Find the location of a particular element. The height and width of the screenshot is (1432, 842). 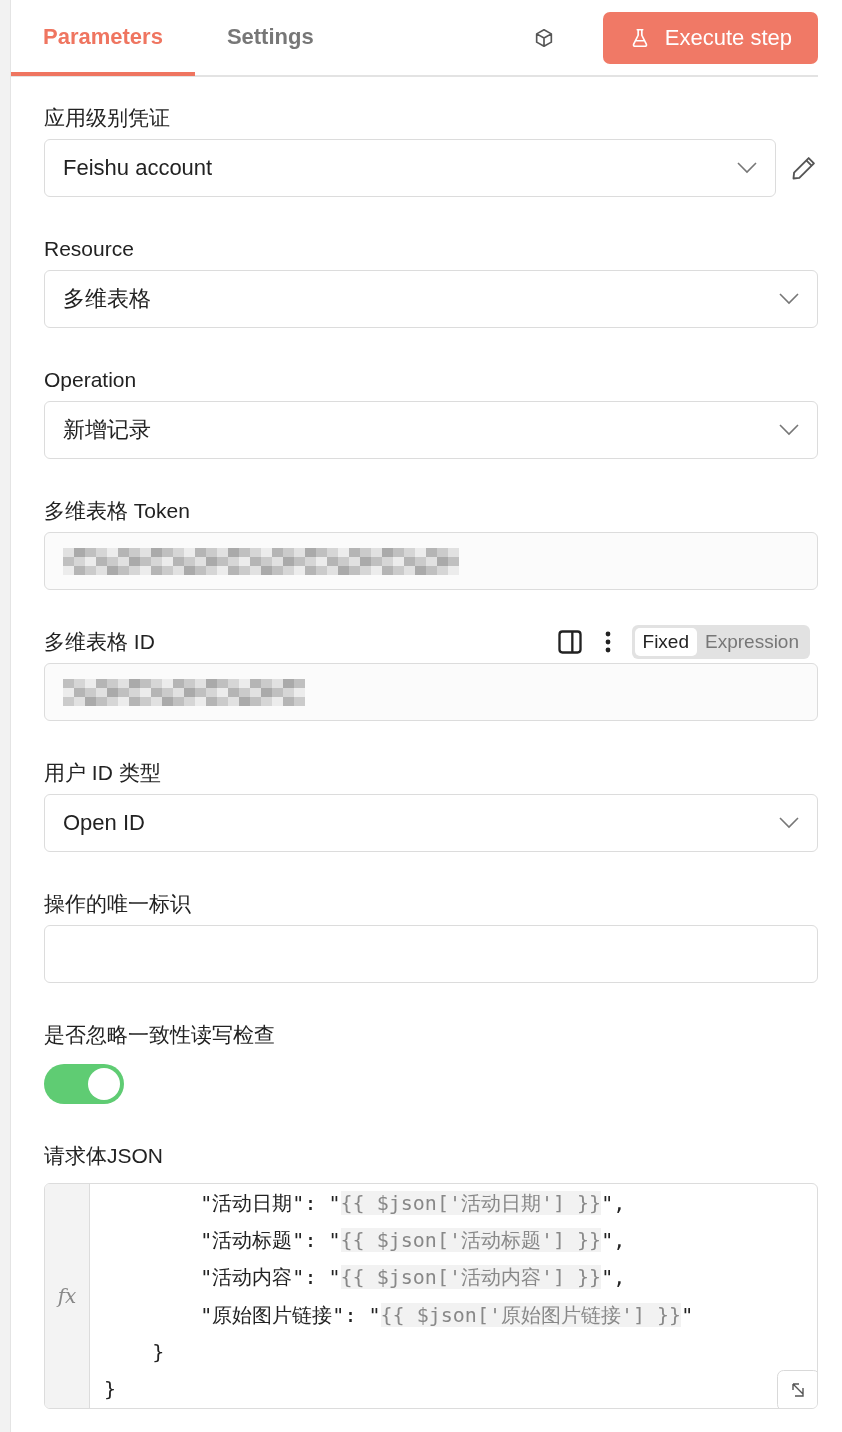

tab: Settings is located at coordinates (270, 38).